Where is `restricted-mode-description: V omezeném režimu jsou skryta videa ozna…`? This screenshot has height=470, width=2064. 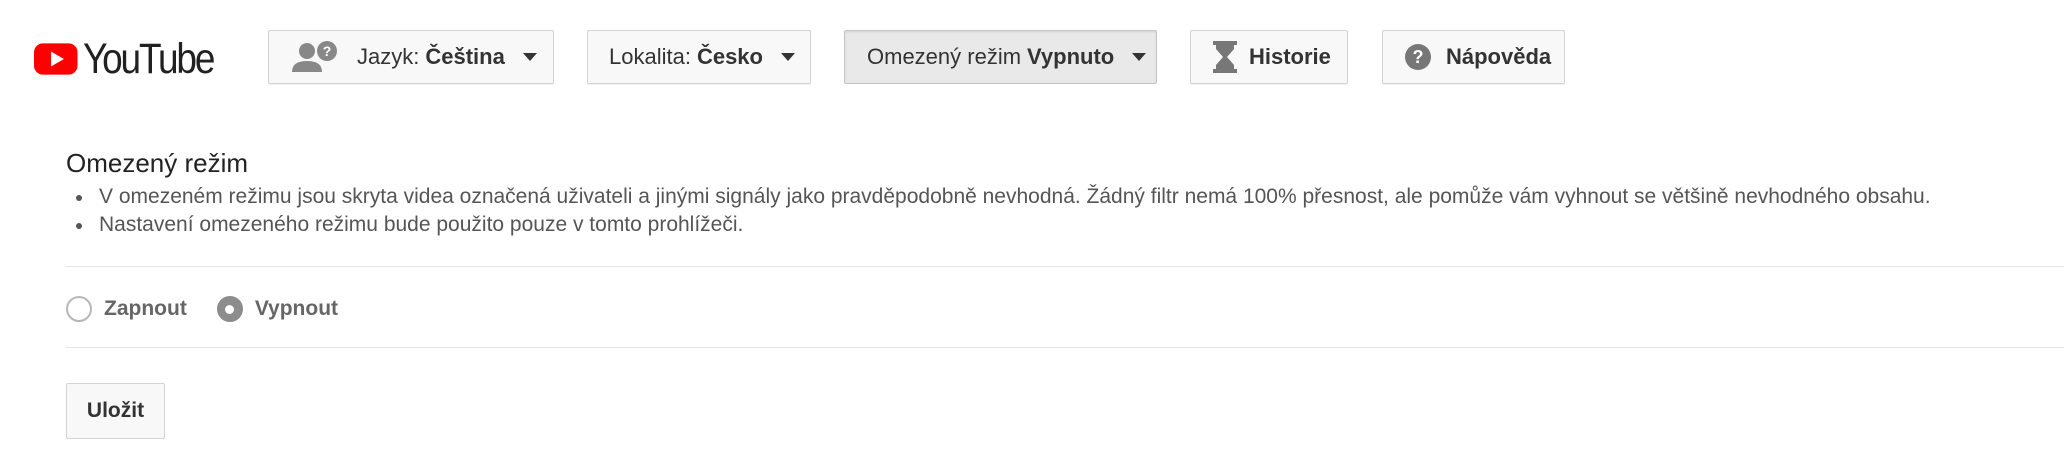 restricted-mode-description: V omezeném režimu jsou skryta videa ozna… is located at coordinates (998, 211).